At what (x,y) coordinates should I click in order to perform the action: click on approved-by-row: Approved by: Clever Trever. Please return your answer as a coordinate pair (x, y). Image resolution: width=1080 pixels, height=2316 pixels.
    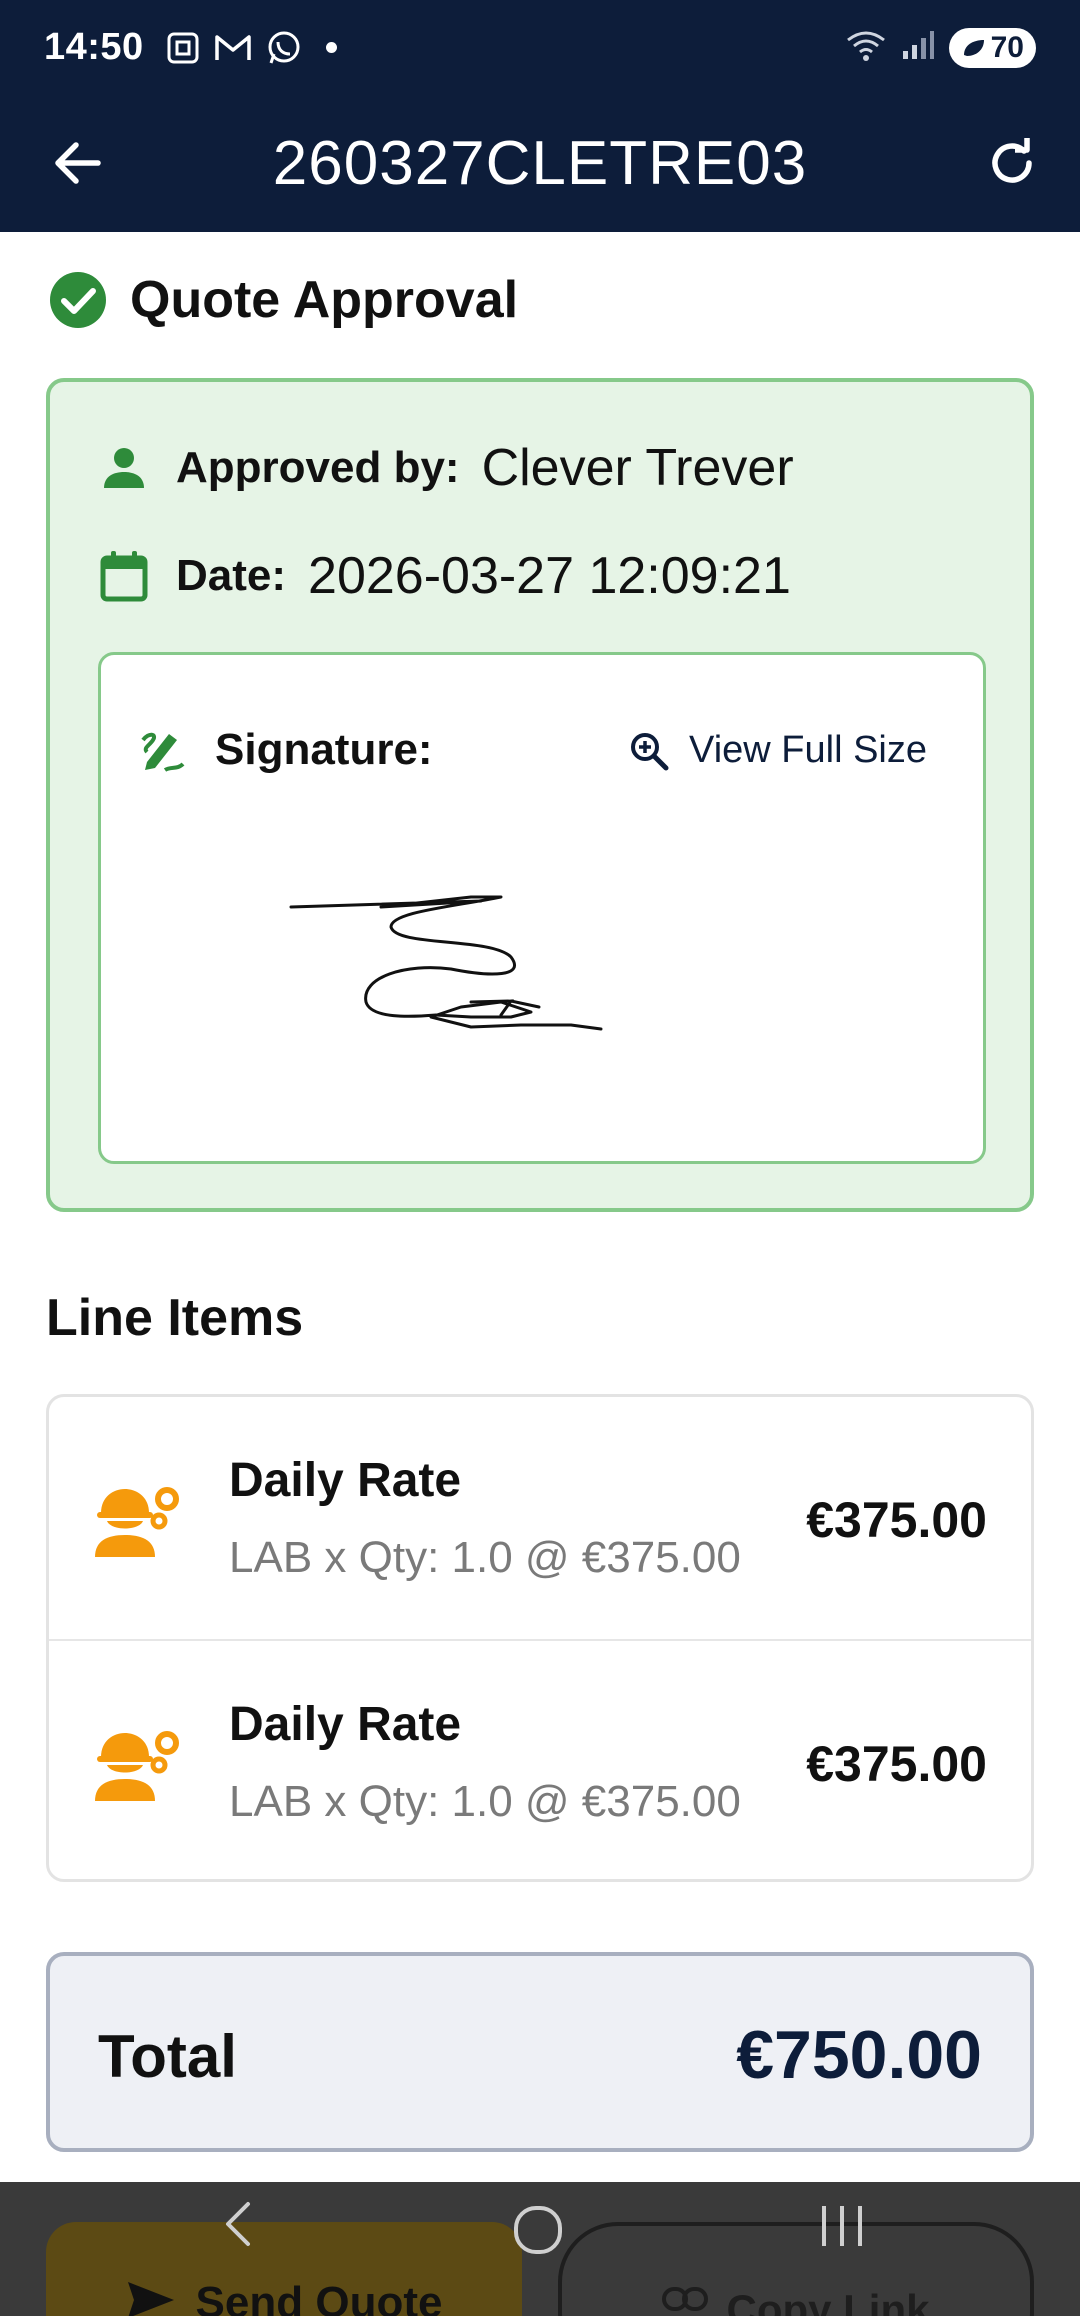
    Looking at the image, I should click on (447, 468).